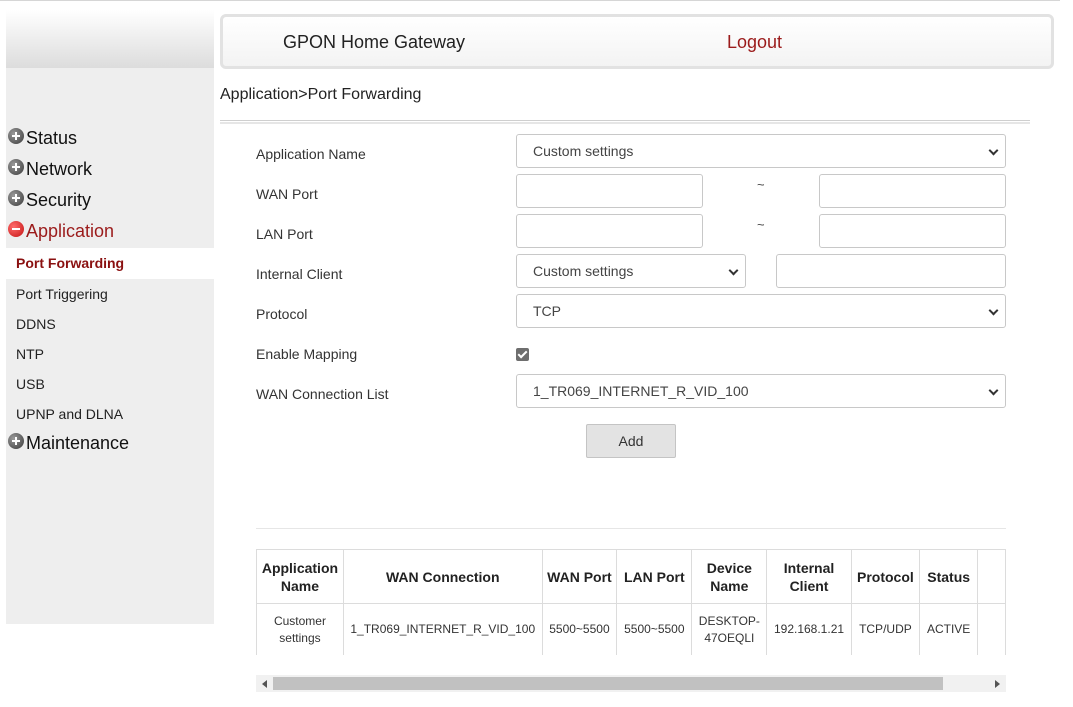 This screenshot has height=707, width=1073. I want to click on add-button: Add, so click(631, 441).